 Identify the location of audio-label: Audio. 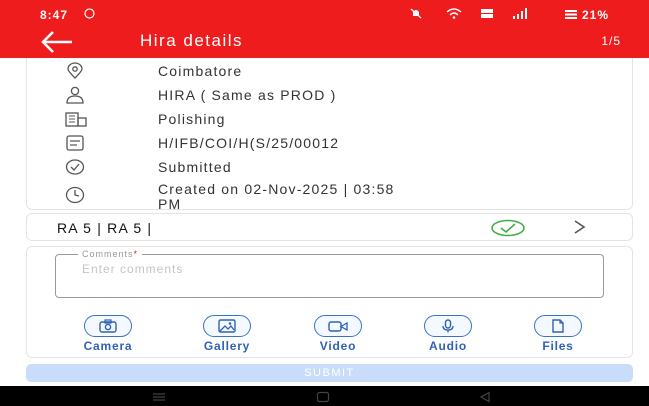
(448, 346).